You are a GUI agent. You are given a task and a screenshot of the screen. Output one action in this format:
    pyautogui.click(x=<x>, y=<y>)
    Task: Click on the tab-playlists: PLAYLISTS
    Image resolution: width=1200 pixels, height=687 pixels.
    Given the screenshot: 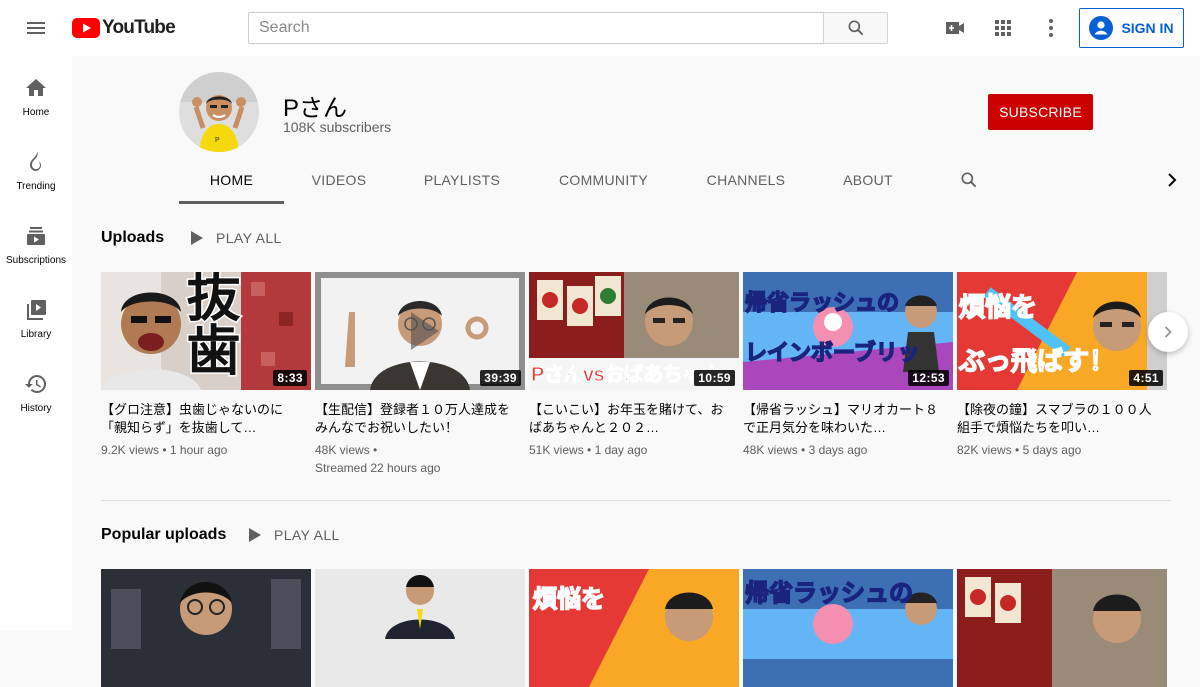 What is the action you would take?
    pyautogui.click(x=462, y=180)
    